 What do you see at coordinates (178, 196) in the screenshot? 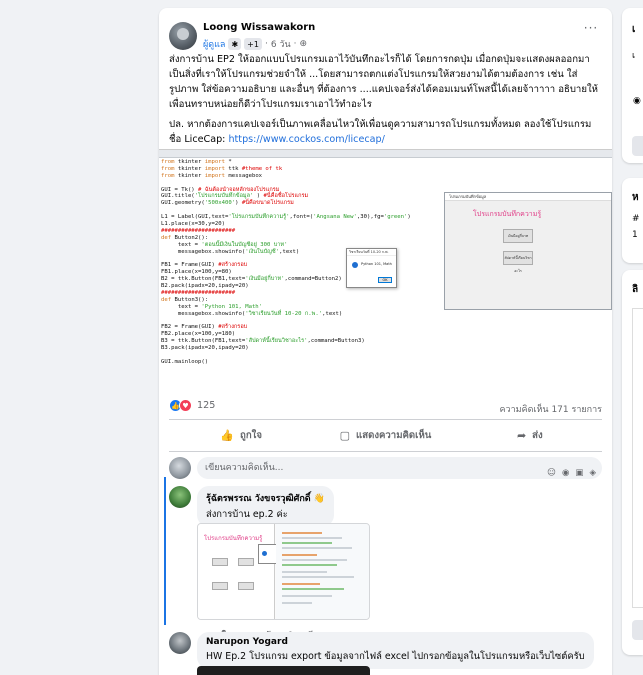
I see `code-token: GUI.title(` at bounding box center [178, 196].